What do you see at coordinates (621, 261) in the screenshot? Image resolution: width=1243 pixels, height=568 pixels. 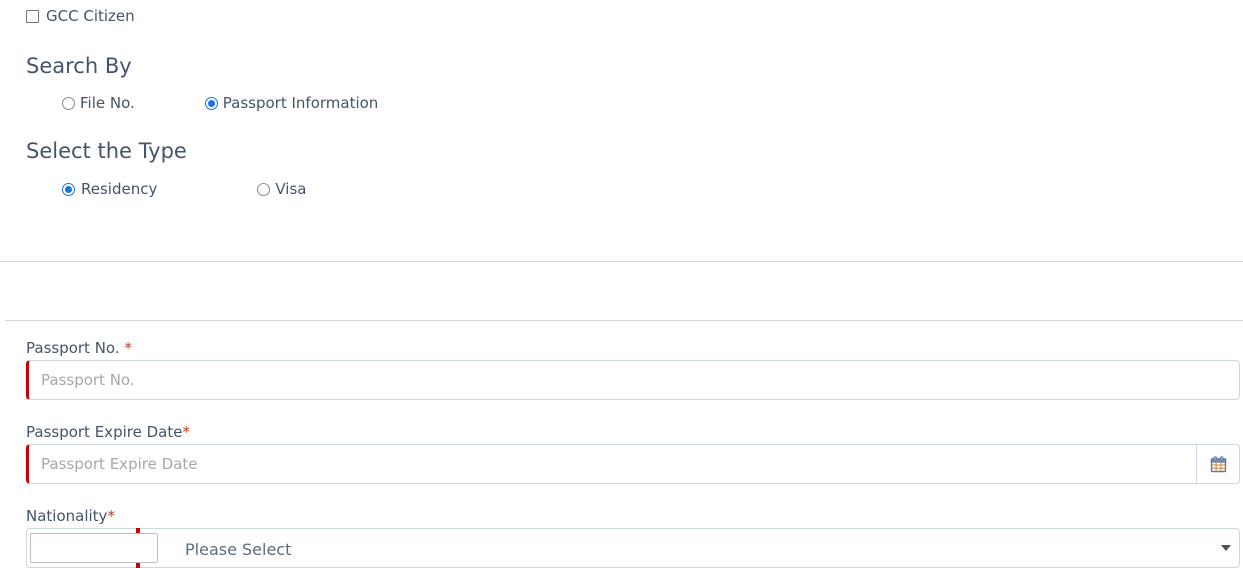 I see `section-divider-top` at bounding box center [621, 261].